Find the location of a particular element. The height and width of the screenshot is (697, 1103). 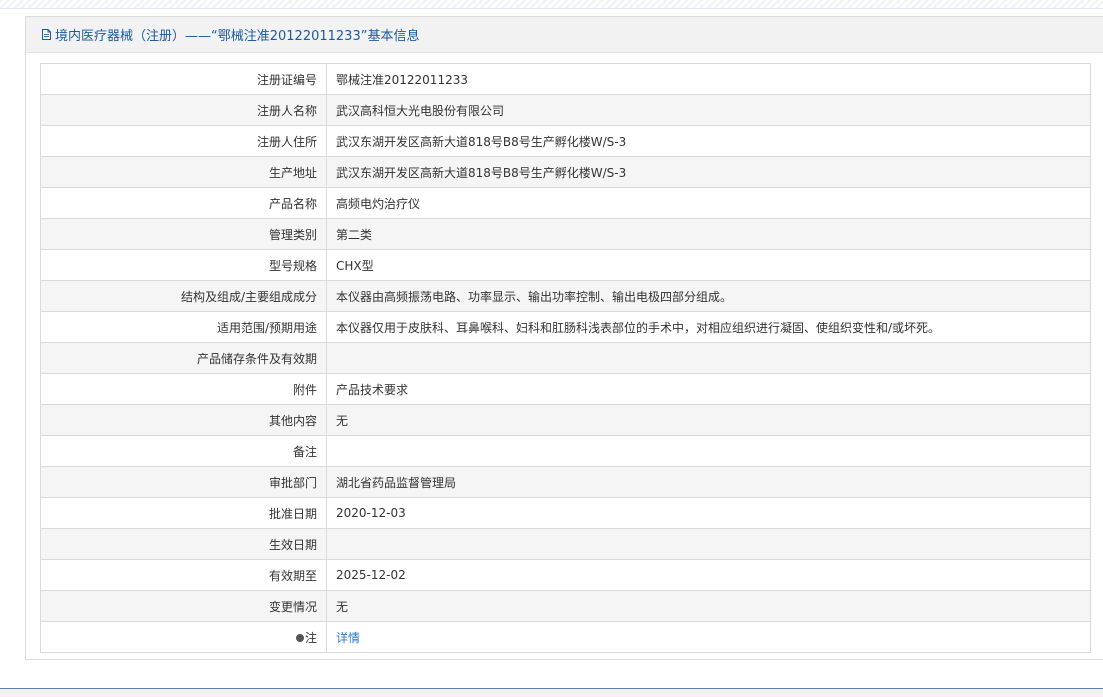

table-row: 生产地址 武汉东湖开发区高新大道818号B8号生产孵化楼W/S-3 is located at coordinates (565, 172).